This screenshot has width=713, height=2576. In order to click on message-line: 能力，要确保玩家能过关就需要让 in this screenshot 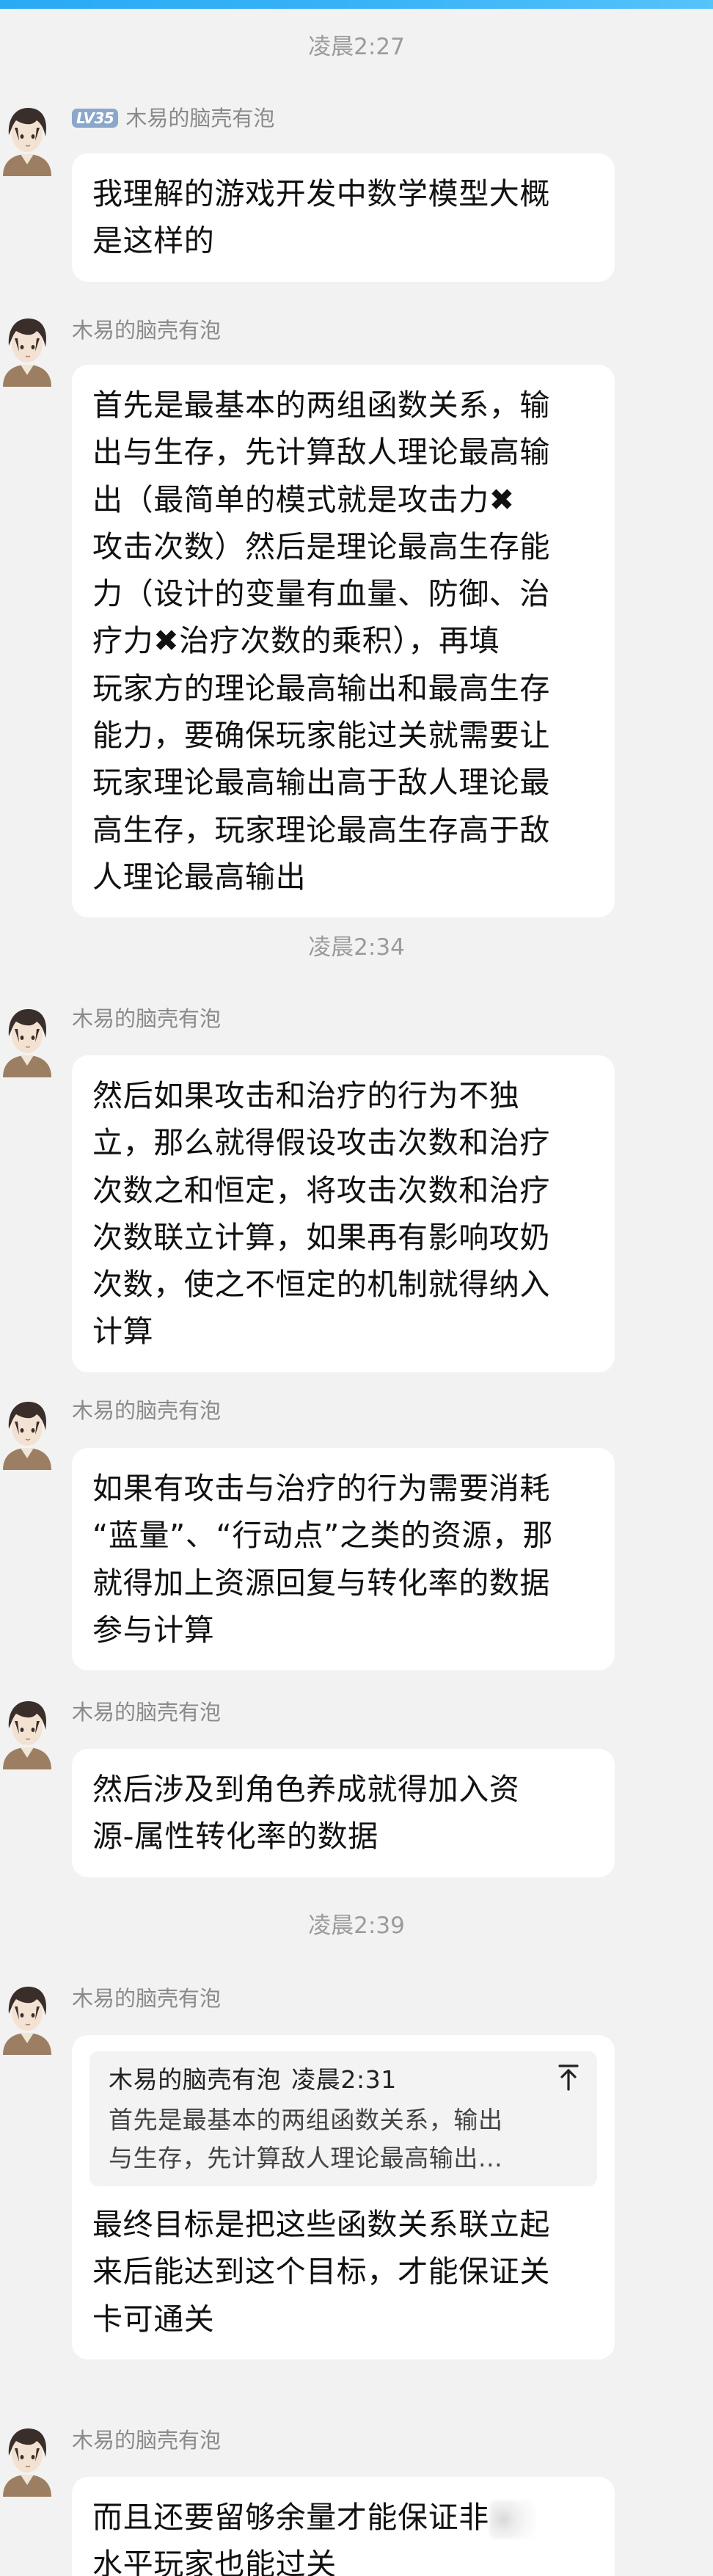, I will do `click(321, 736)`.